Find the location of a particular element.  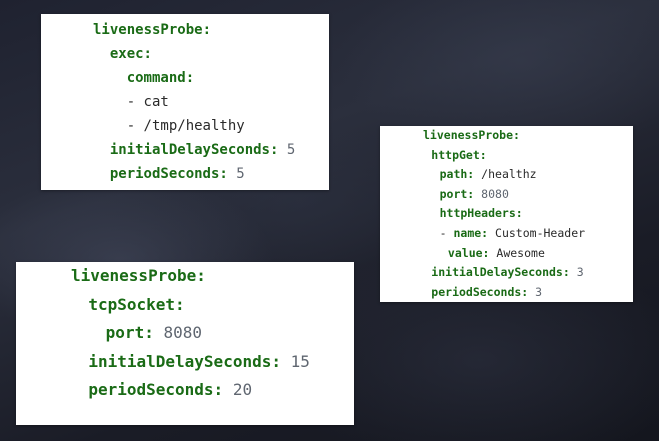

code-line-initial-delay: initialDelaySeconds: 15 is located at coordinates (199, 362).